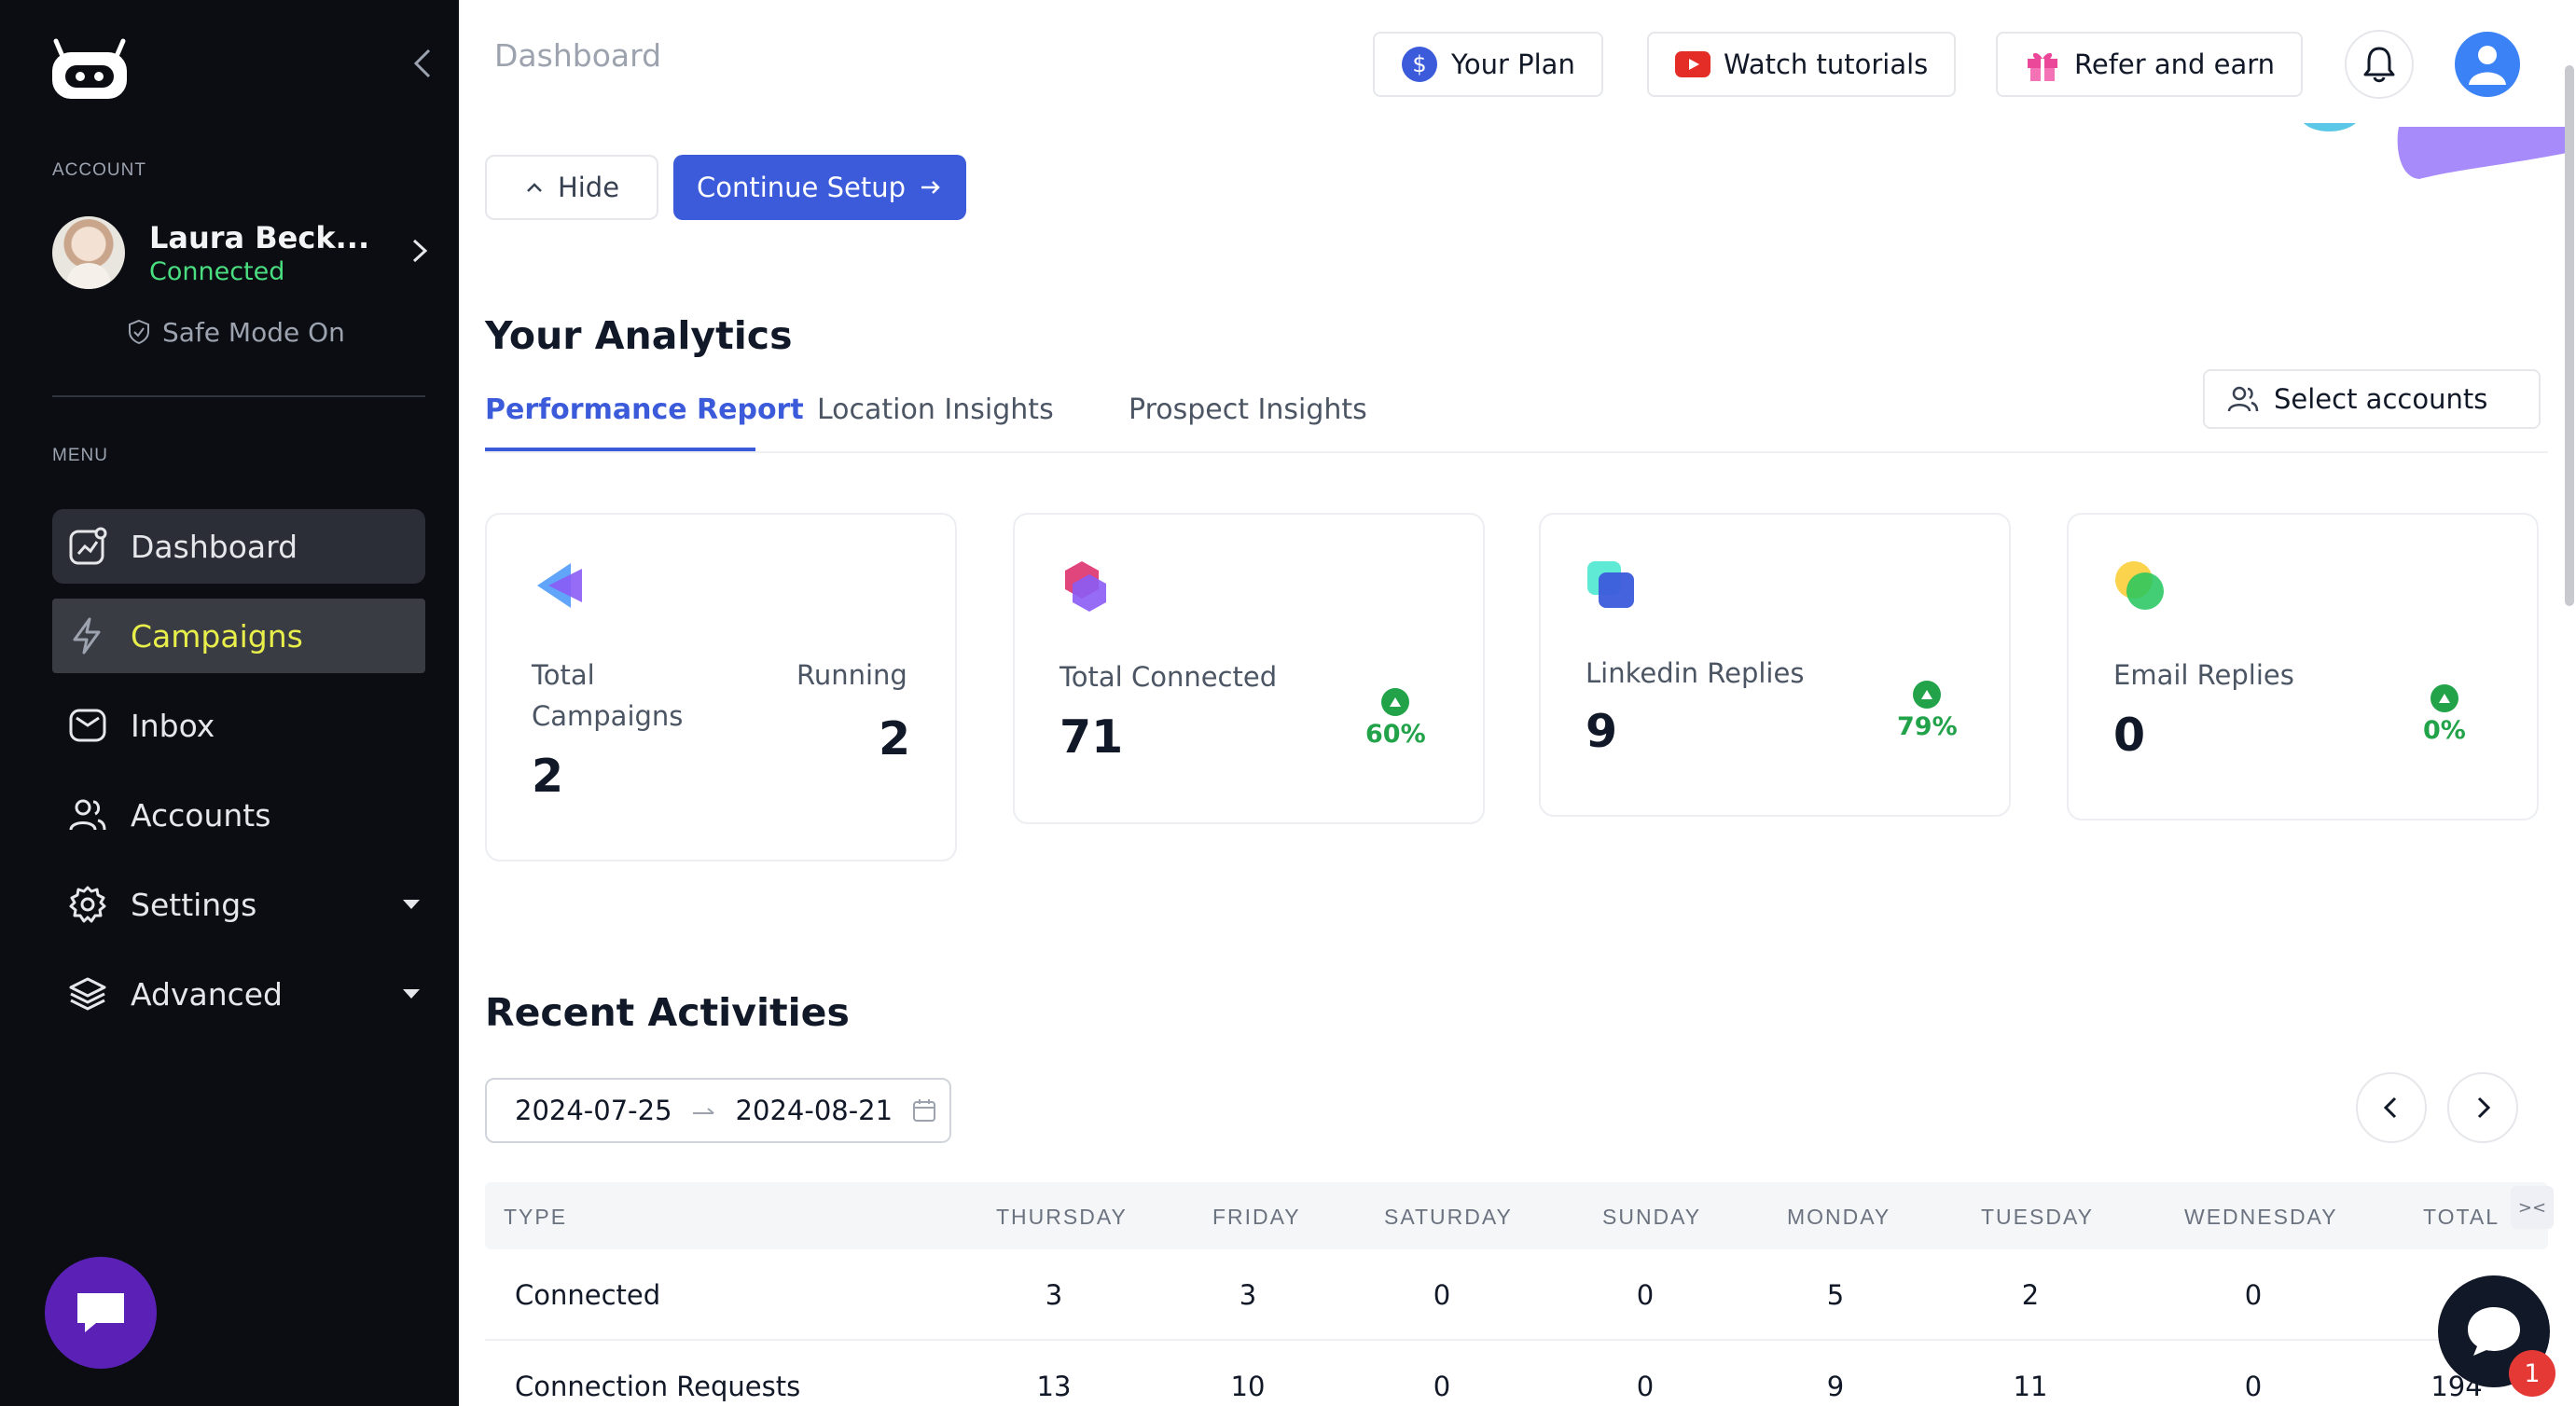  I want to click on sidebar-item-dashboard: Dashboard, so click(238, 546).